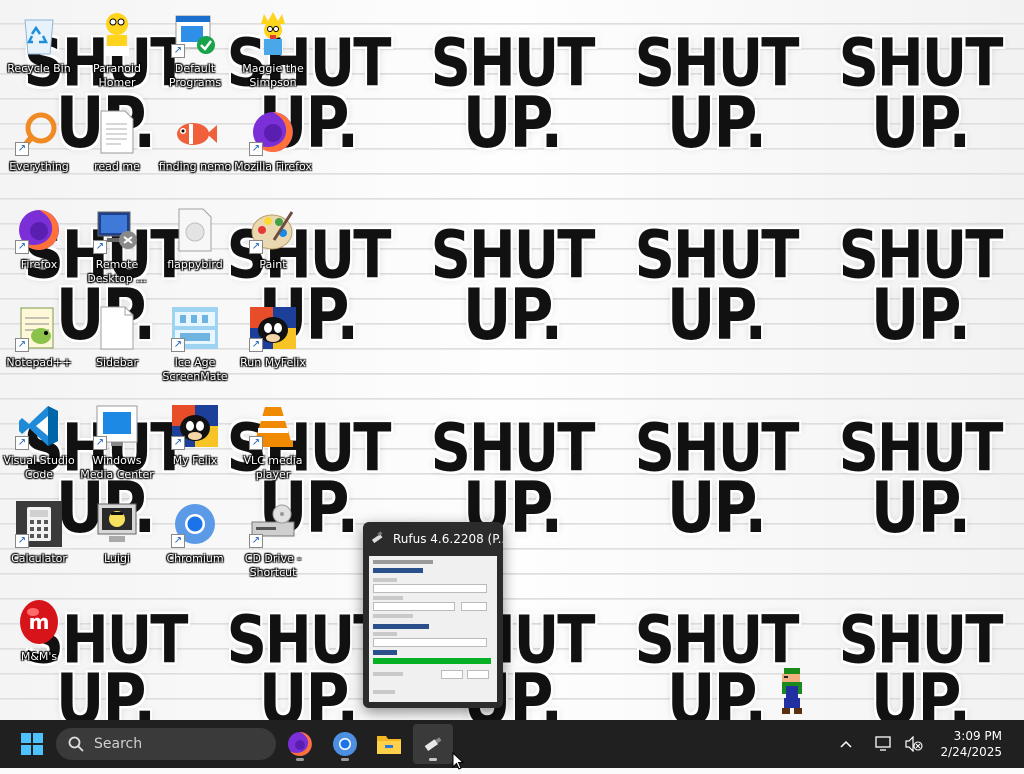  I want to click on desktop-icon-sidebar: Sidebar, so click(117, 346).